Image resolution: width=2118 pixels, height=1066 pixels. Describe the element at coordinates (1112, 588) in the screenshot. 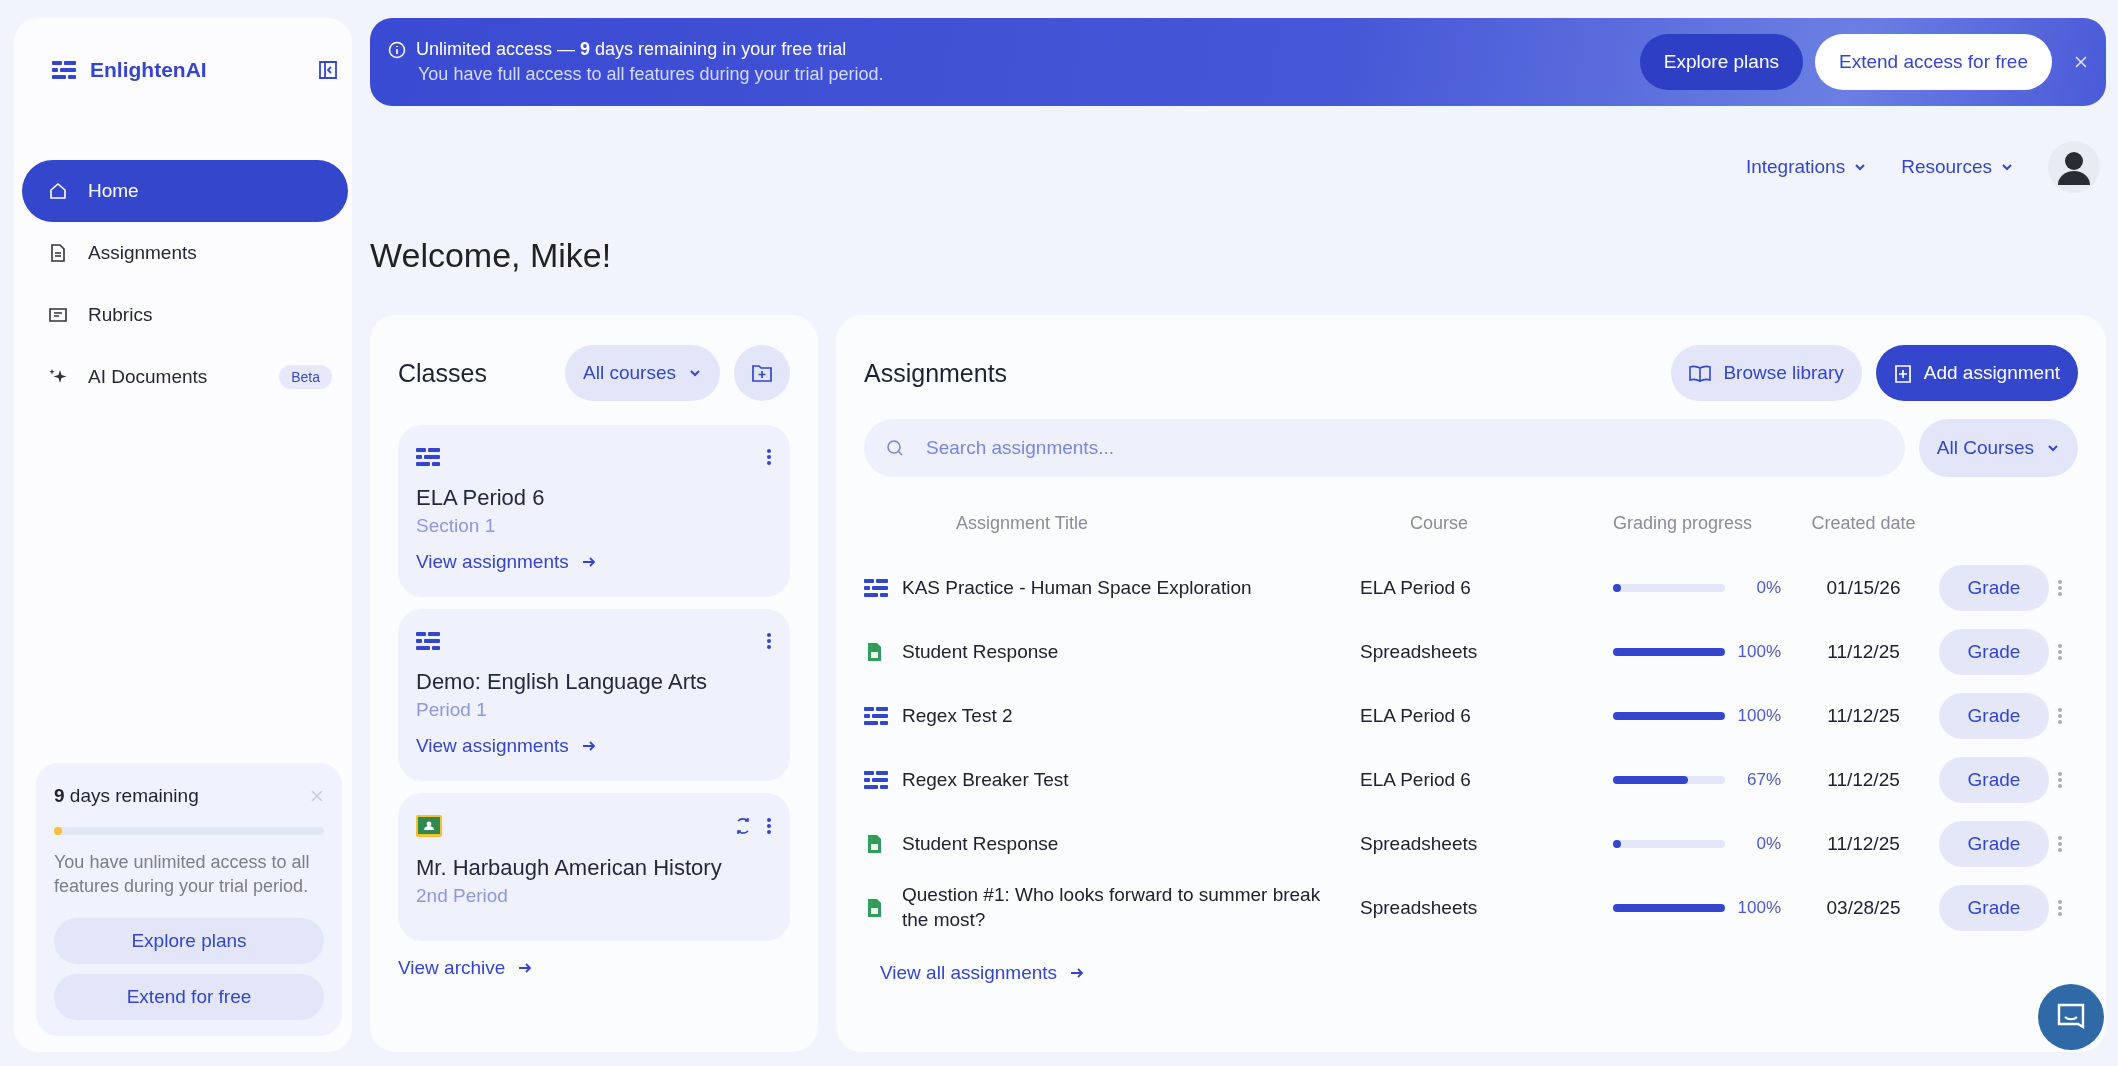

I see `assignment-title: KAS Practice - Human Space Exploration` at that location.